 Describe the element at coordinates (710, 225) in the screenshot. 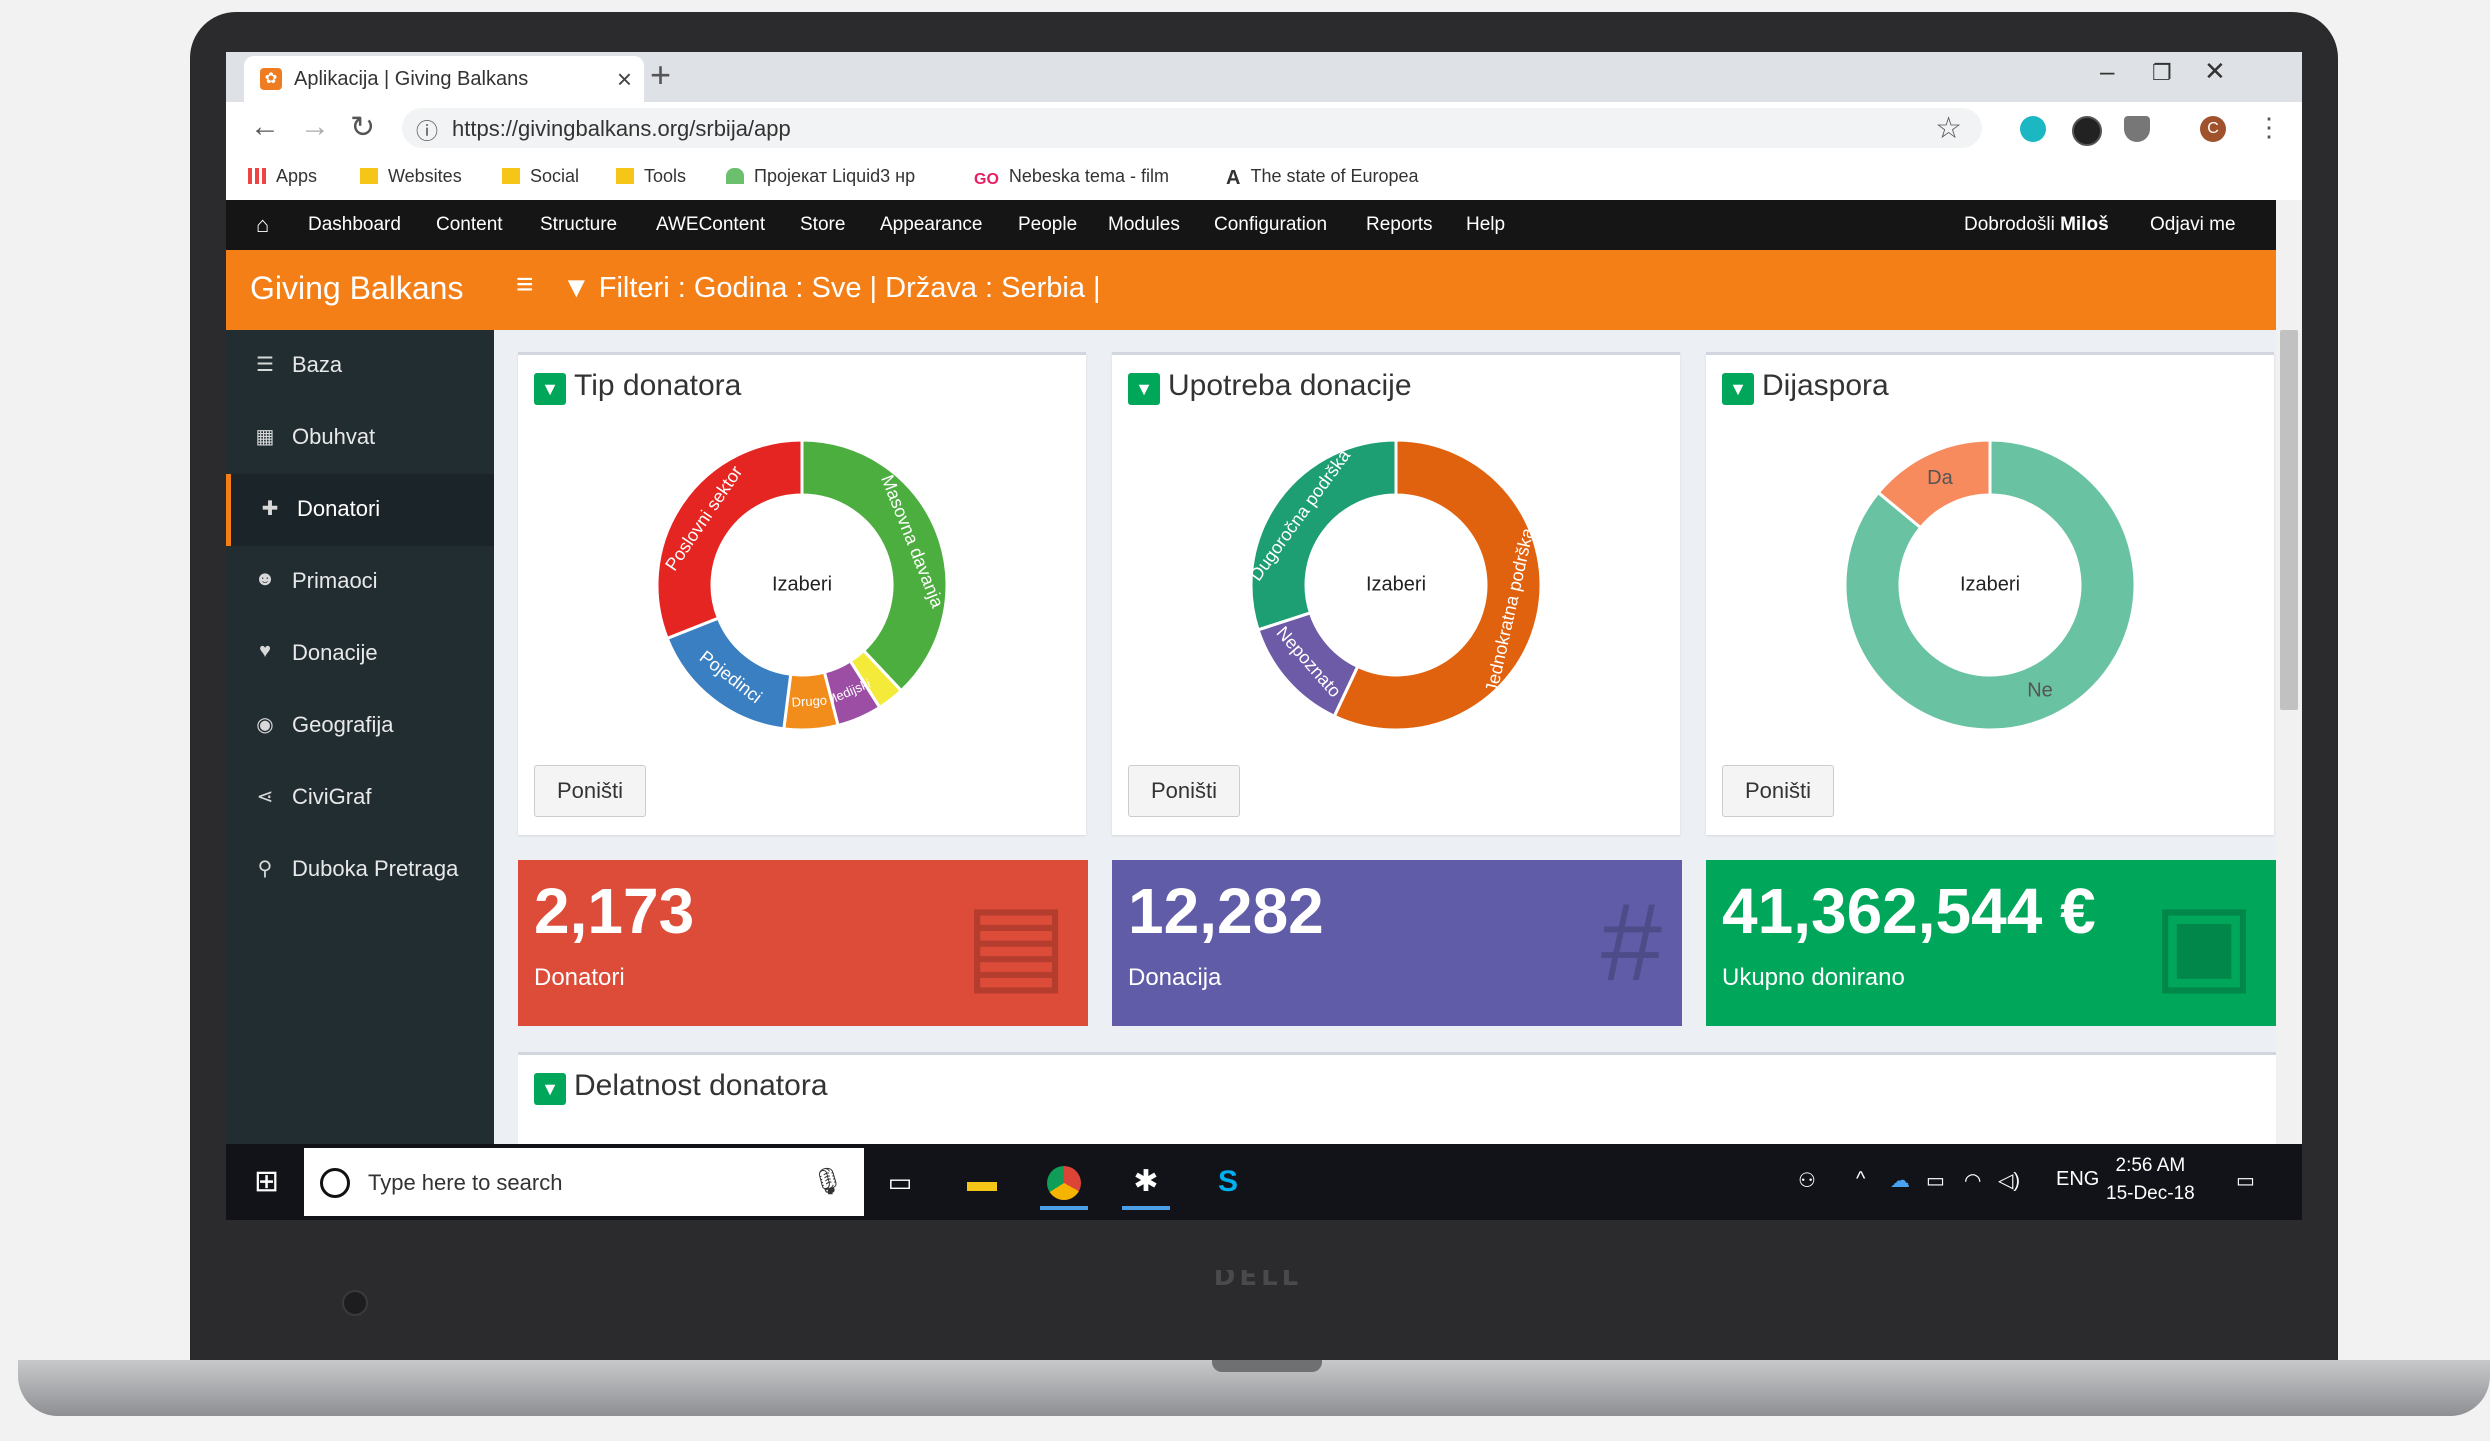

I see `admin-menu-awecontent: AWEContent` at that location.